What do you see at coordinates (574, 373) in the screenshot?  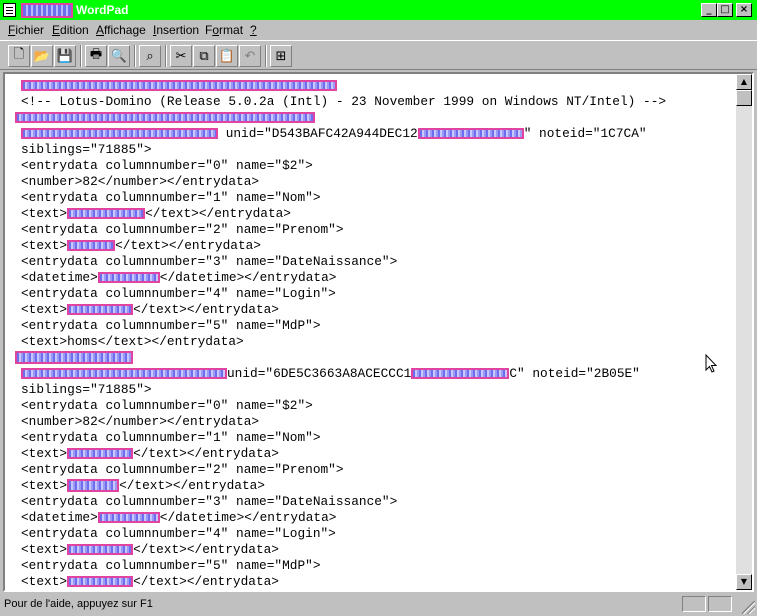 I see `doc-line-text: C" noteid="2B05E"` at bounding box center [574, 373].